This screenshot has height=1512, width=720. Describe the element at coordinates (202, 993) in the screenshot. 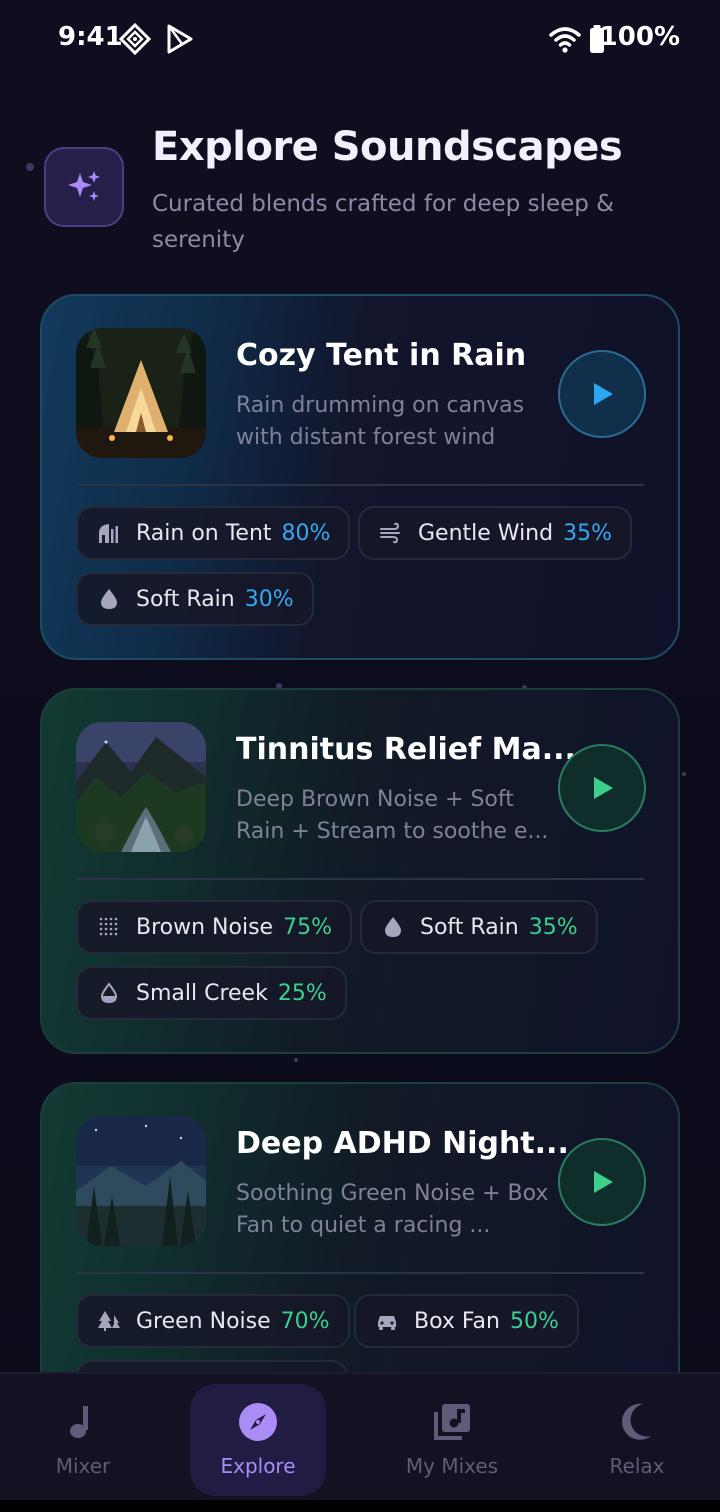

I see `sound-name: Small Creek` at that location.